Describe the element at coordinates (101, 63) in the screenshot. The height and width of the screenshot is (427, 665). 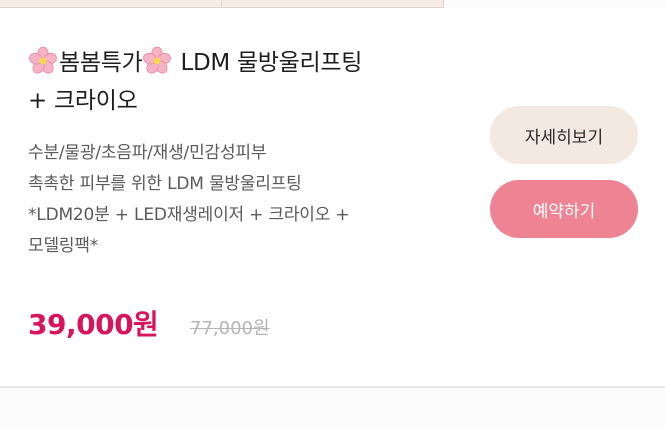
I see `title-prefix: 봄봄특가` at that location.